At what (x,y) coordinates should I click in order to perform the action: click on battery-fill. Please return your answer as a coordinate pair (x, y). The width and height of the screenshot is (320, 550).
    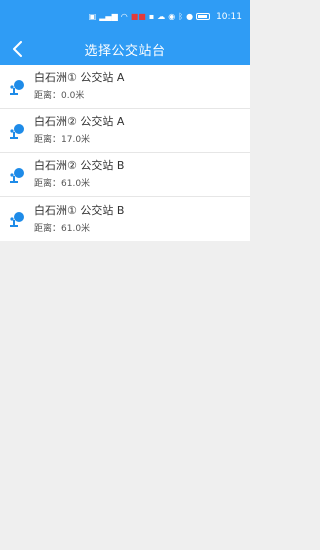
    Looking at the image, I should click on (202, 16).